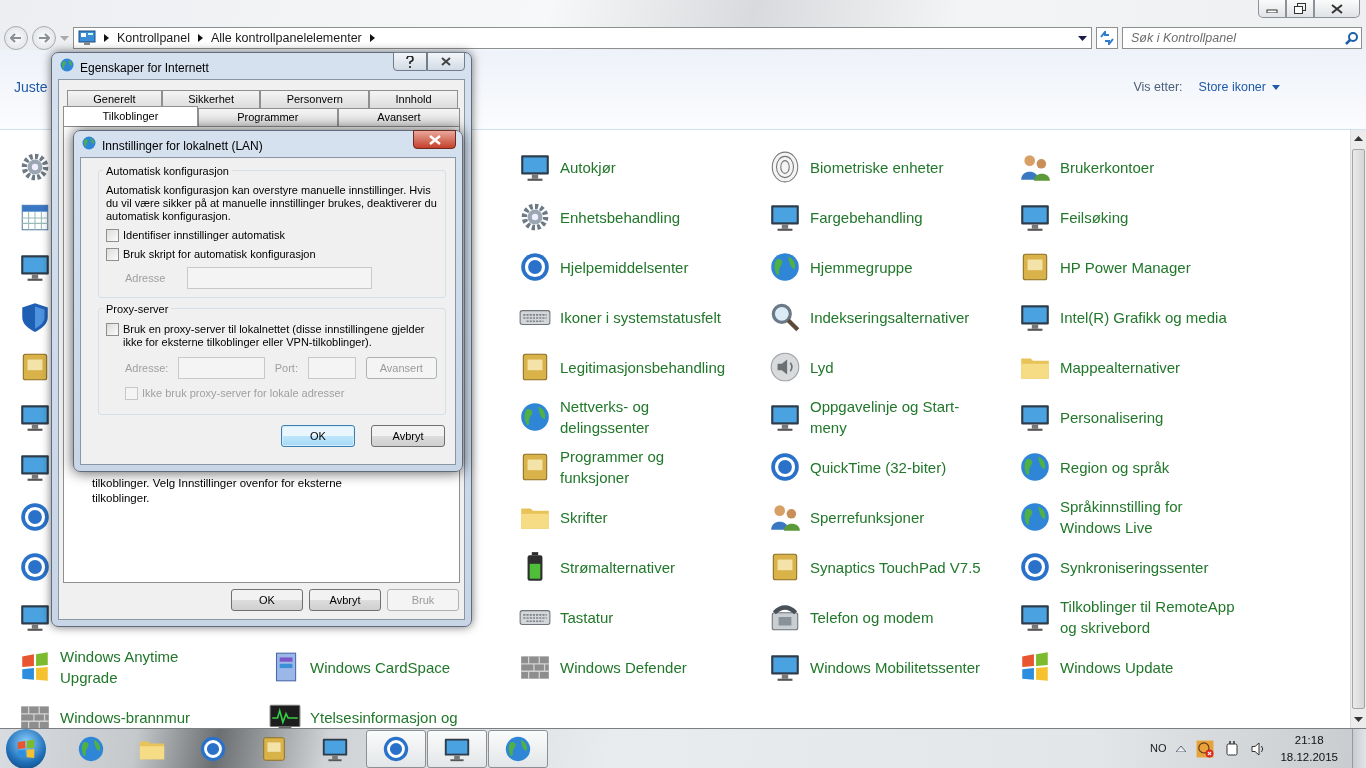  I want to click on dialog-title: Innstillinger for lokalnett (LAN), so click(183, 146).